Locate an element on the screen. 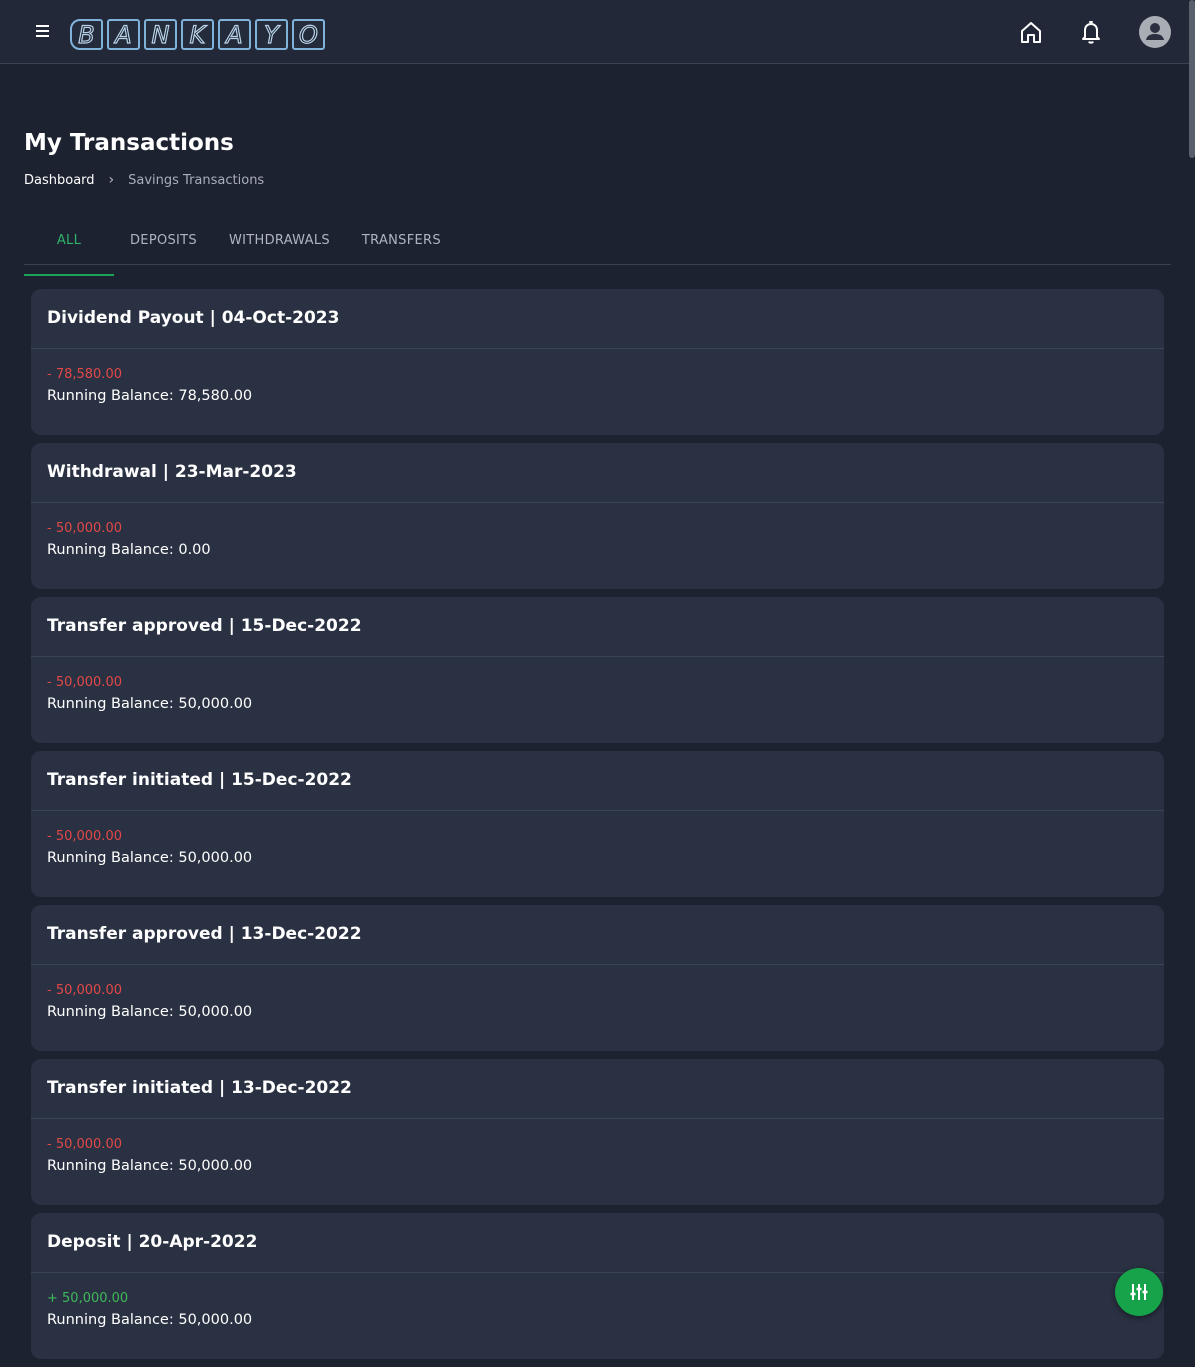 The image size is (1195, 1367). bell-icon is located at coordinates (1091, 32).